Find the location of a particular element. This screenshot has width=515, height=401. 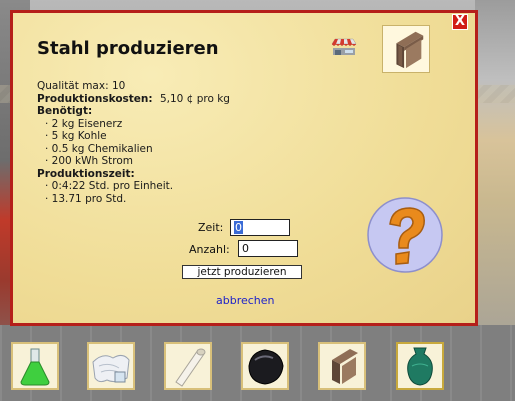

cost-label: Produktionskosten: is located at coordinates (95, 98).